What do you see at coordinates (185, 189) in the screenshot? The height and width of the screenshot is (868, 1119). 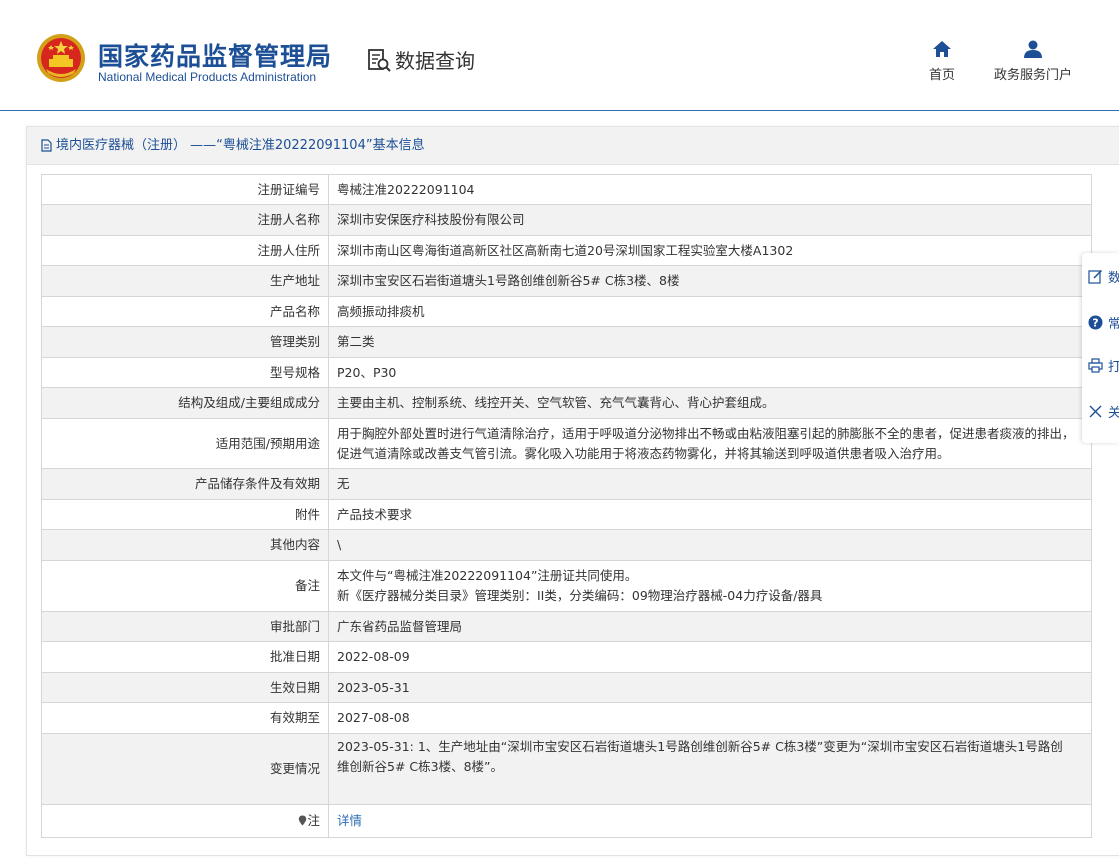 I see `row-key: 注册证编号` at bounding box center [185, 189].